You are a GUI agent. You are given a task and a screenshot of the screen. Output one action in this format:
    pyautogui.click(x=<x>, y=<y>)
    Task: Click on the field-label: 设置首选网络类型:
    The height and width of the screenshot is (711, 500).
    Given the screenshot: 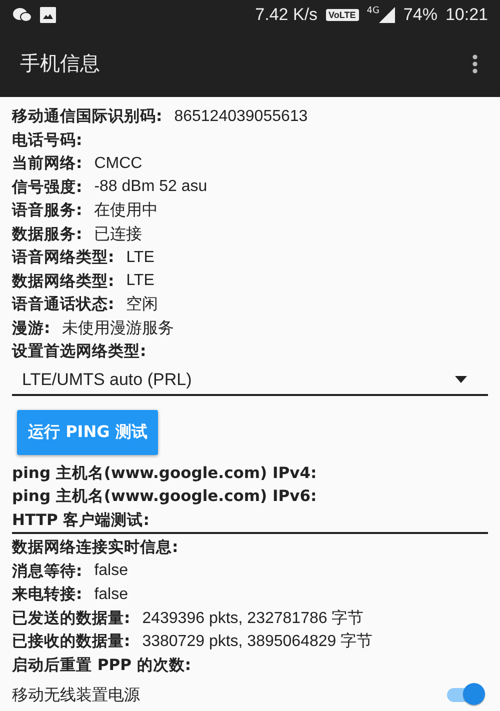 What is the action you would take?
    pyautogui.click(x=79, y=351)
    